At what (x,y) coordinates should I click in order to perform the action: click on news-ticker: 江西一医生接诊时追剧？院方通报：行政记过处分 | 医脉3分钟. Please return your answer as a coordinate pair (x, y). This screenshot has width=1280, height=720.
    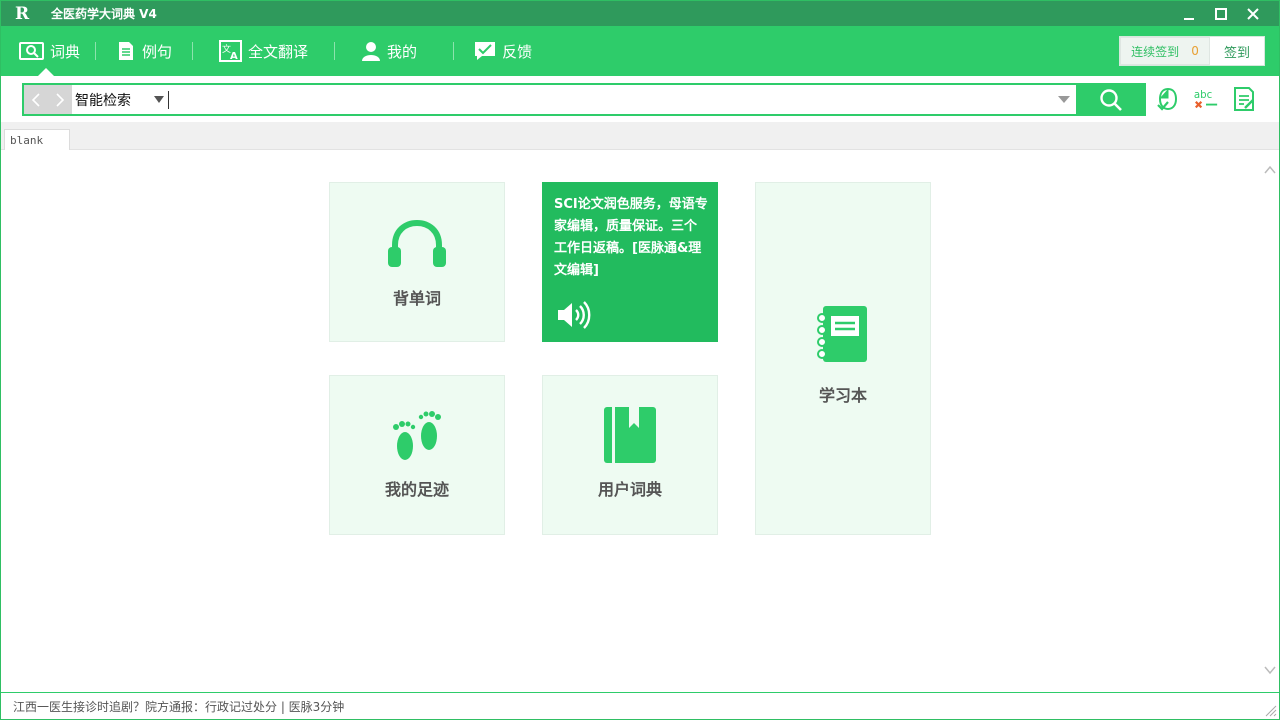
    Looking at the image, I should click on (178, 706).